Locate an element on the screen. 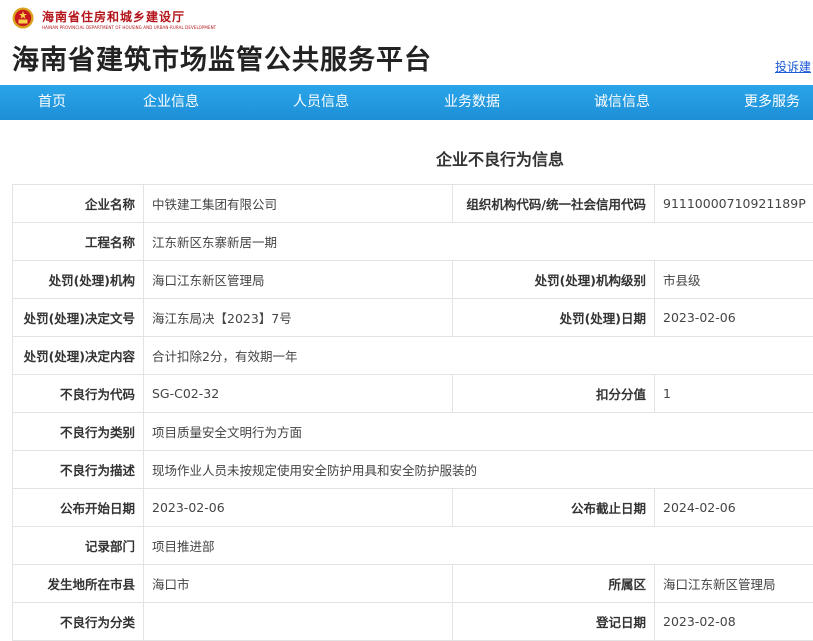 Image resolution: width=813 pixels, height=641 pixels. decision-content-value: 合计扣除2分，有效期一年 is located at coordinates (478, 356).